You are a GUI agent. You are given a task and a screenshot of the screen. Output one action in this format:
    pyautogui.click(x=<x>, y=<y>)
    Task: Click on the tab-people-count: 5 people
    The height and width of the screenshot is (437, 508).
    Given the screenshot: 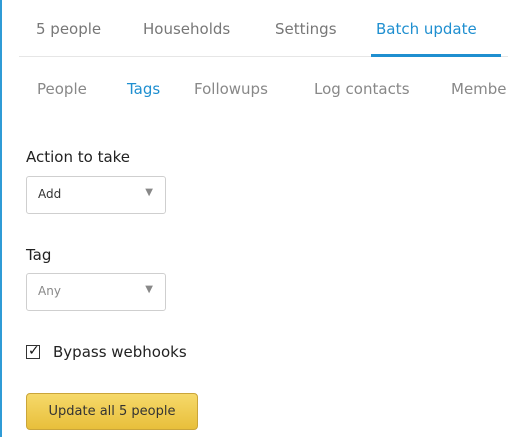 What is the action you would take?
    pyautogui.click(x=68, y=29)
    